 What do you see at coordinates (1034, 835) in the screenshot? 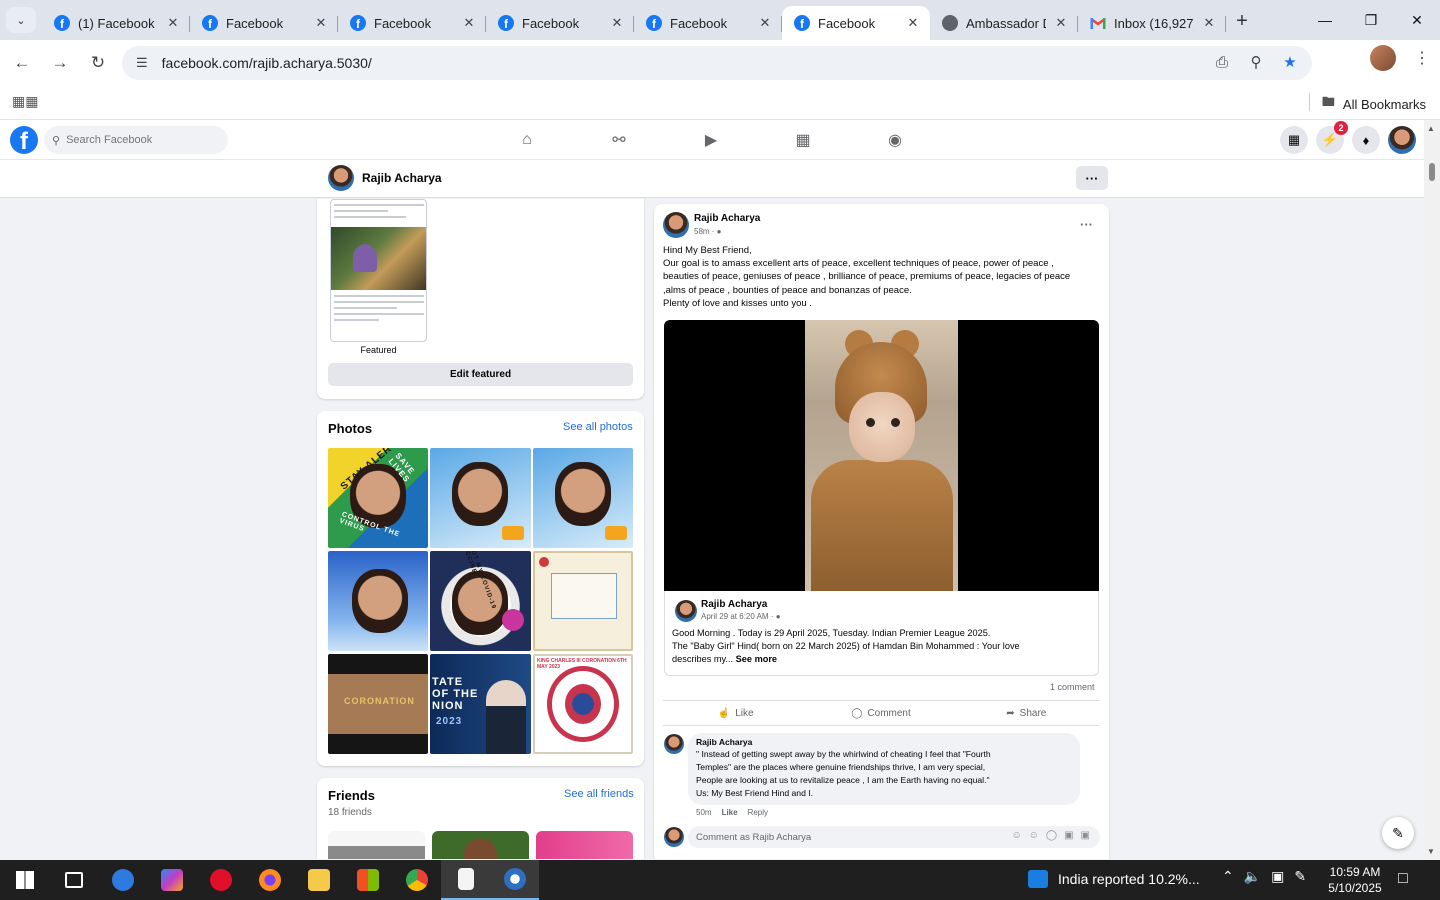
I see `emoji-icon: ☺` at bounding box center [1034, 835].